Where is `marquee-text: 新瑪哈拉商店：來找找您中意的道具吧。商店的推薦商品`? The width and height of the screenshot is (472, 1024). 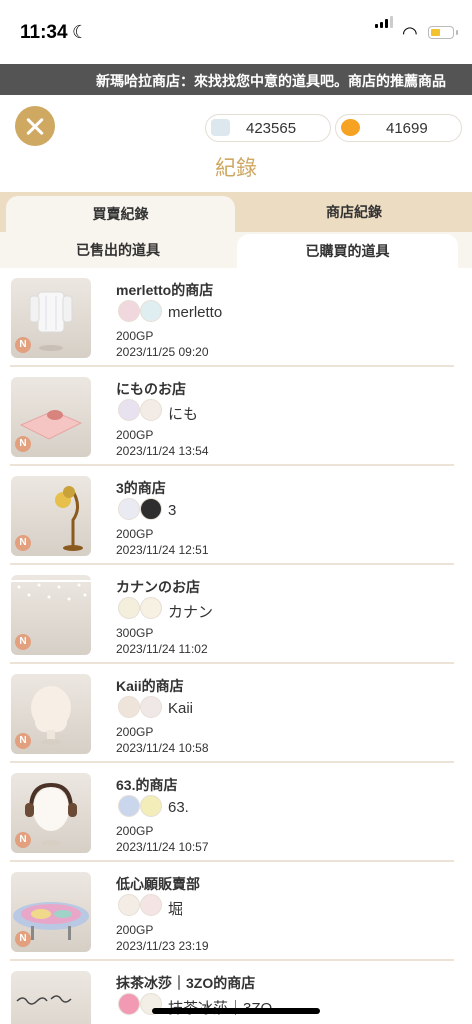 marquee-text: 新瑪哈拉商店：來找找您中意的道具吧。商店的推薦商品 is located at coordinates (271, 81).